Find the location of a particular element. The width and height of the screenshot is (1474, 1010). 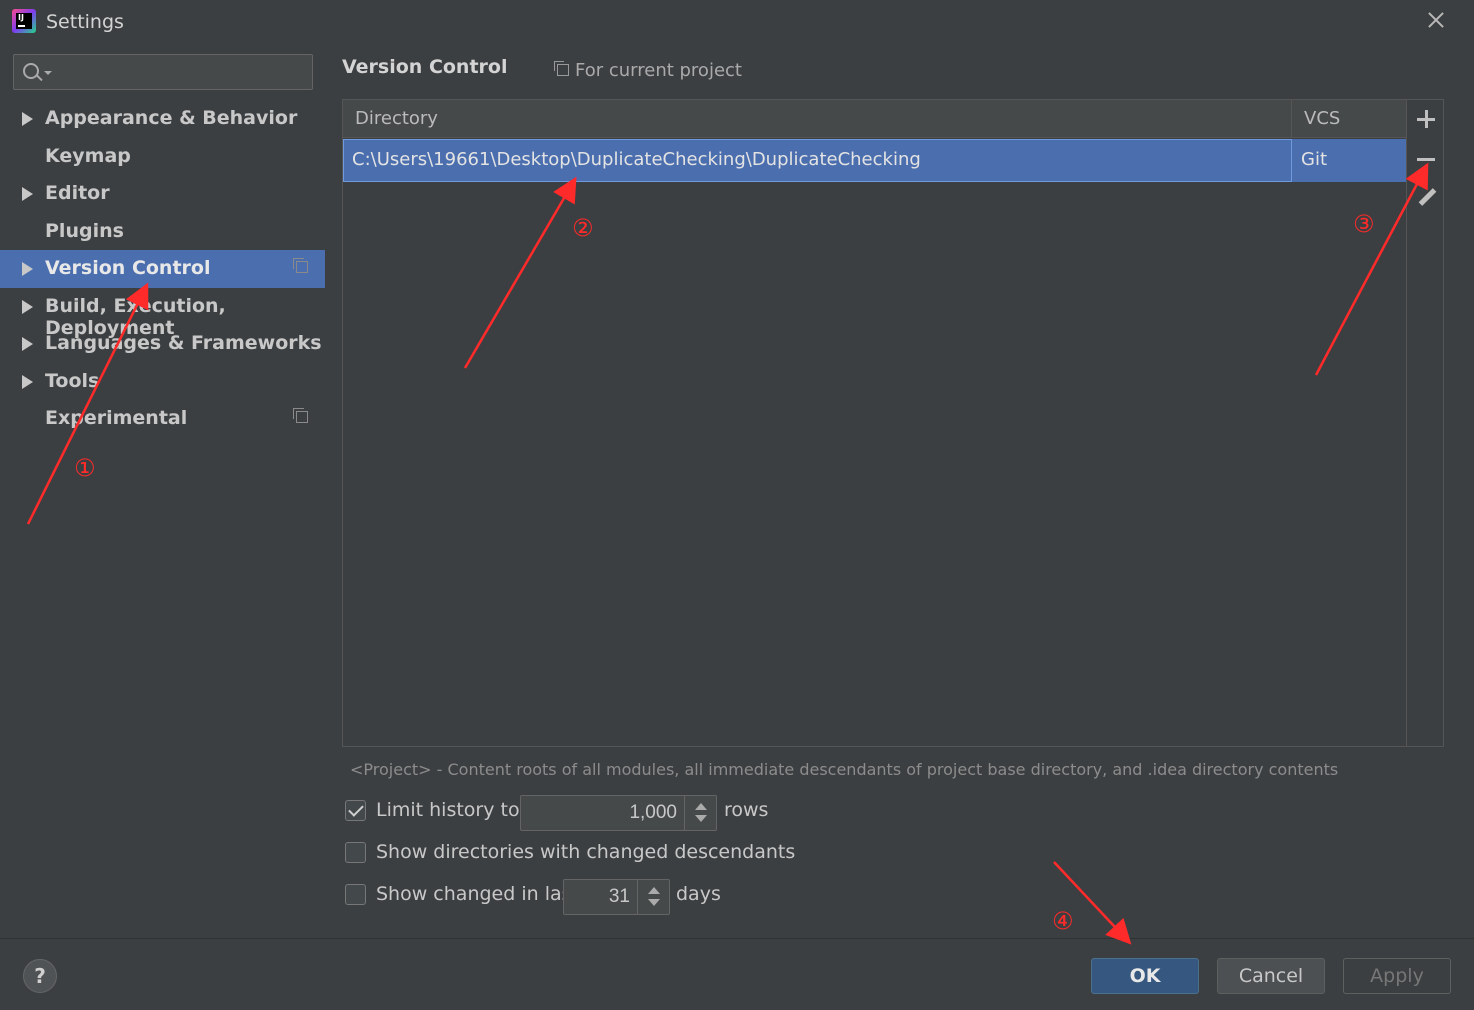

sidebar-item-version-control: Version Control is located at coordinates (162, 269).